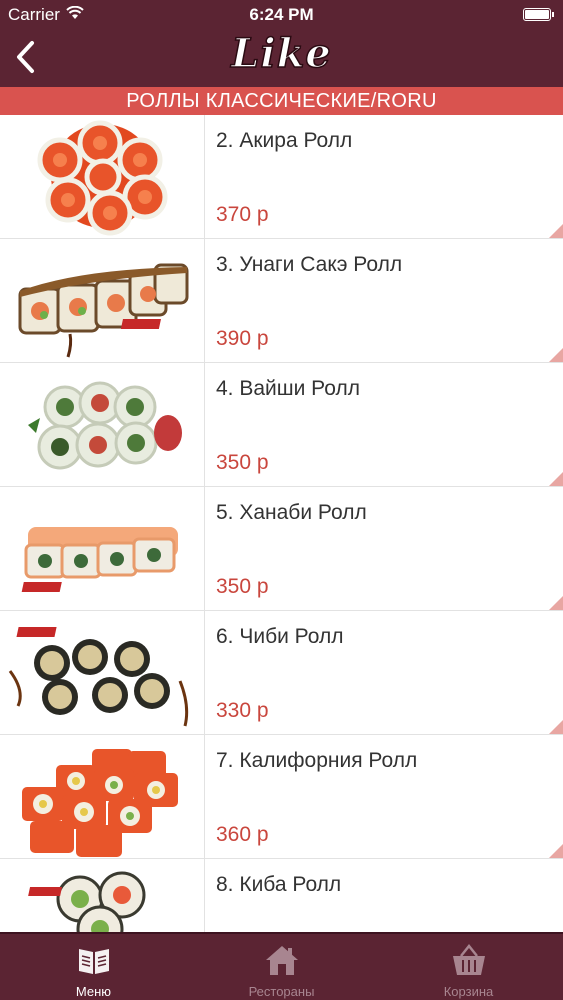 This screenshot has width=563, height=1000. Describe the element at coordinates (281, 673) in the screenshot. I see `product-item: 6. Чиби Ролл 330 р` at that location.